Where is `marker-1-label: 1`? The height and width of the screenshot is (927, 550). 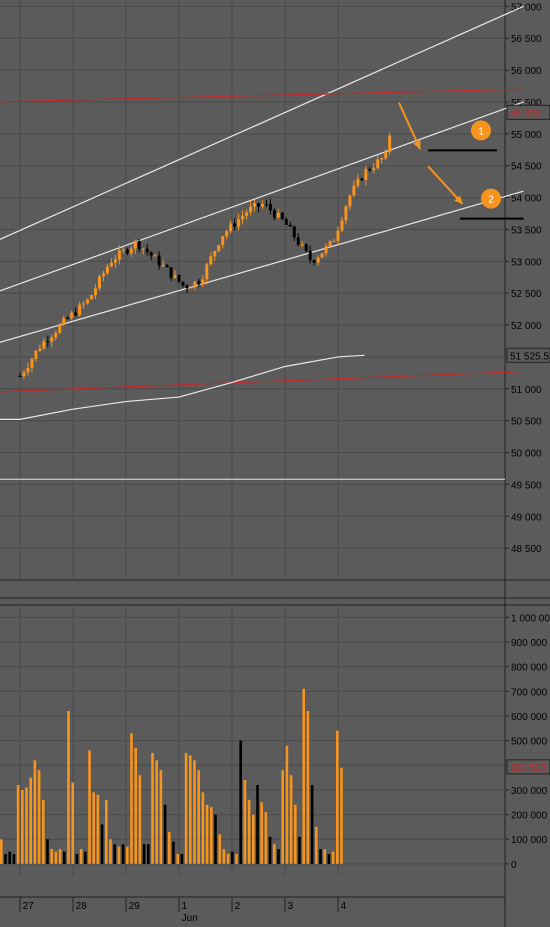
marker-1-label: 1 is located at coordinates (481, 131).